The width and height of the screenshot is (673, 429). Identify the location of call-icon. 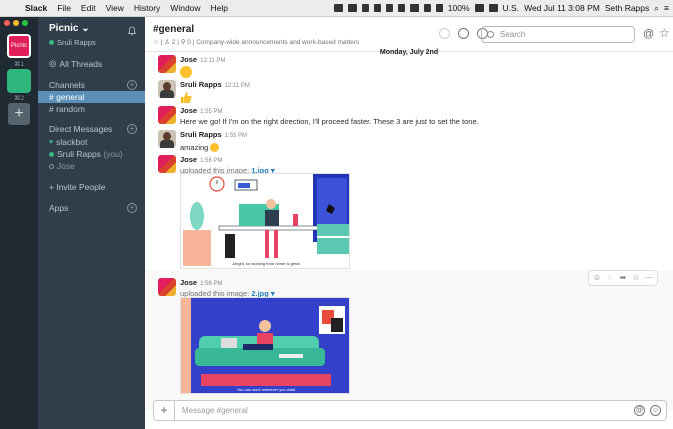
(444, 33).